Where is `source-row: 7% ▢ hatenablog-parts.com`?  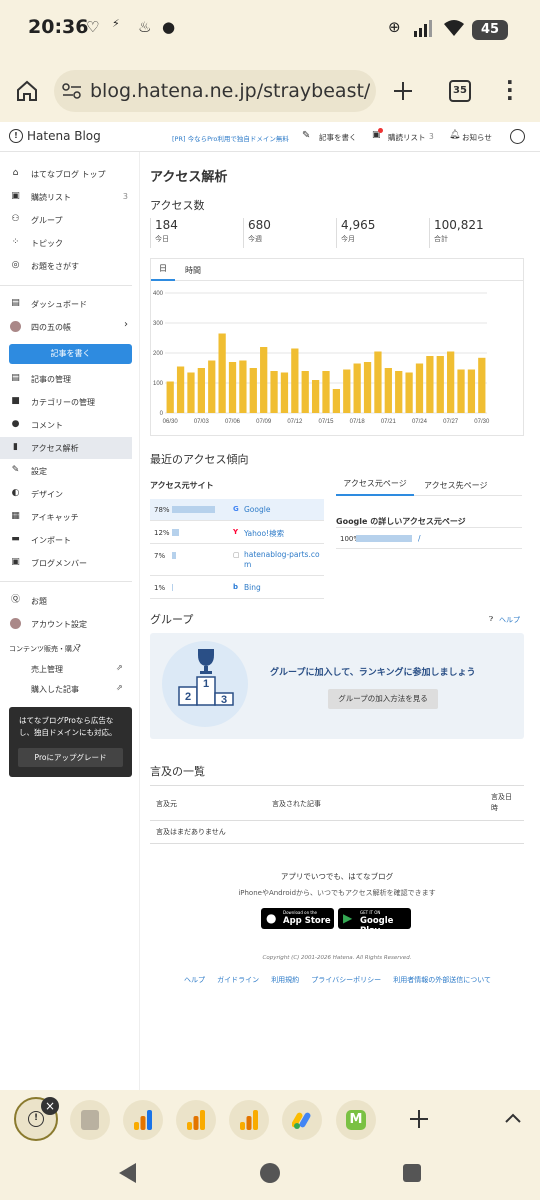 source-row: 7% ▢ hatenablog-parts.com is located at coordinates (237, 560).